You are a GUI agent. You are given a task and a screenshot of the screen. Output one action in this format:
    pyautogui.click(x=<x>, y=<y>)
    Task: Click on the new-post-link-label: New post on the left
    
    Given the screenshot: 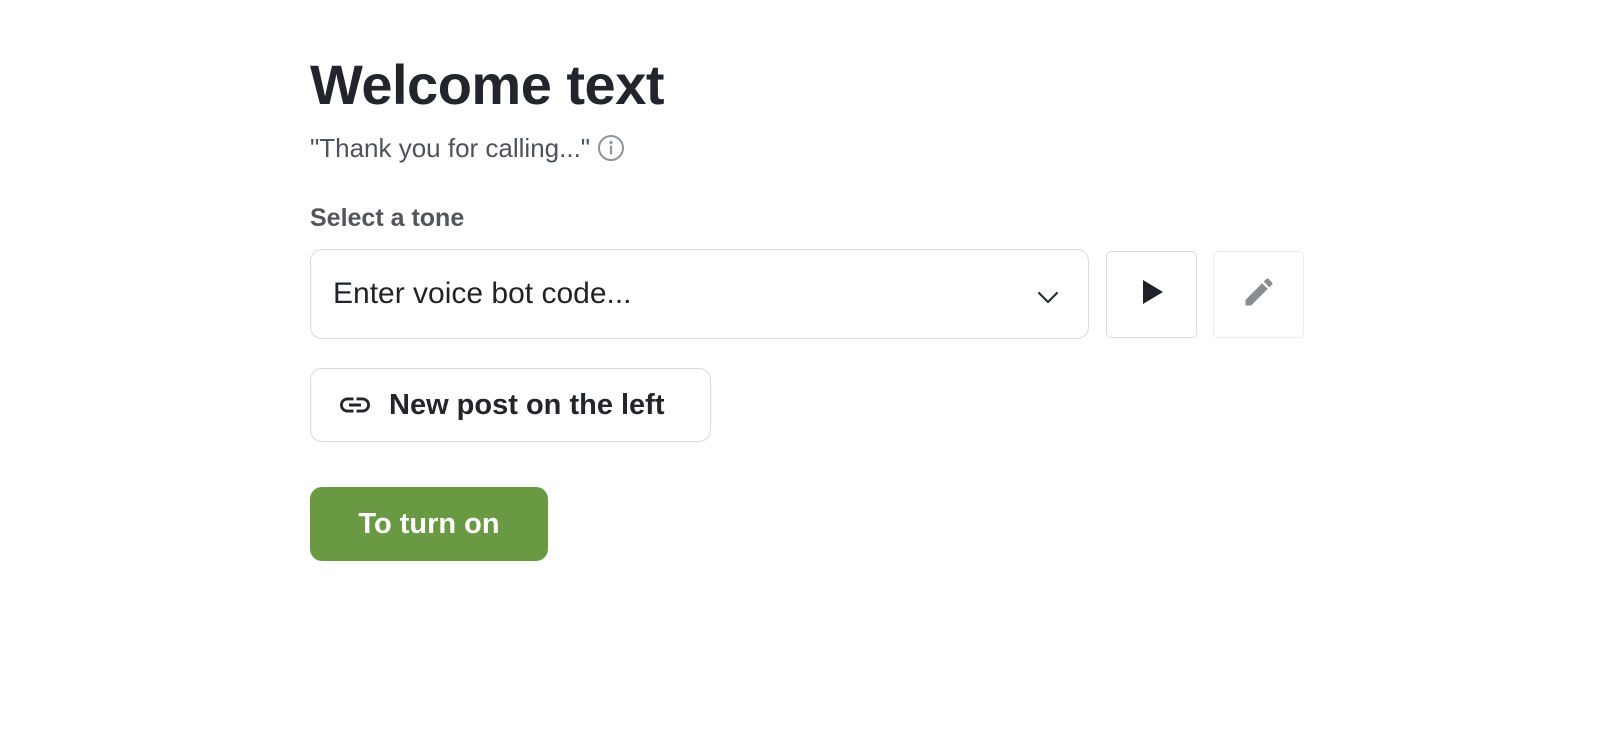 What is the action you would take?
    pyautogui.click(x=527, y=404)
    